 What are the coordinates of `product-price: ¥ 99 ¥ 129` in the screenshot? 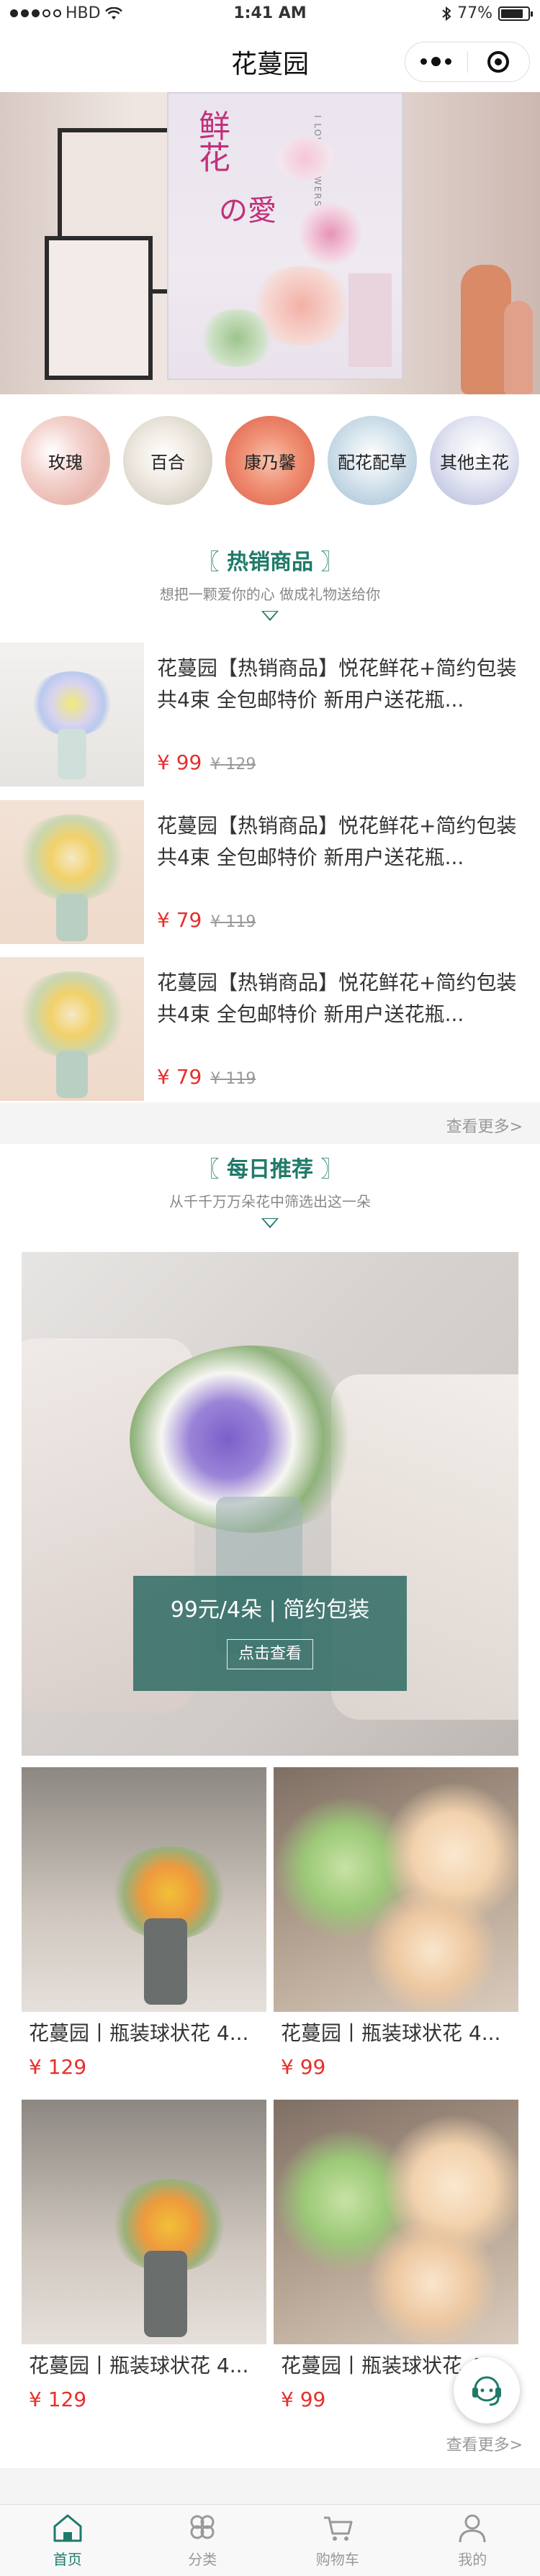 It's located at (206, 762).